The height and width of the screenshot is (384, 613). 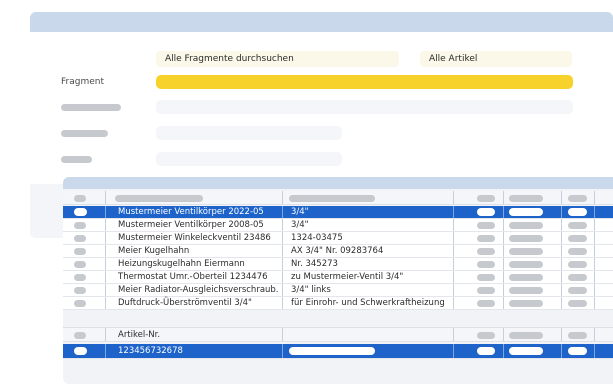 I want to click on articles-table: 123456732678, so click(x=338, y=351).